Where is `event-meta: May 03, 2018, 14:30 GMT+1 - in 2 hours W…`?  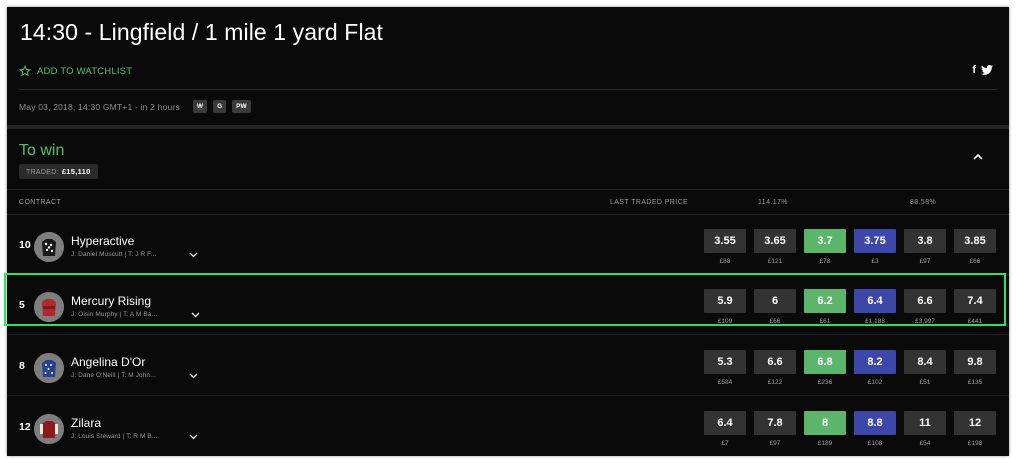 event-meta: May 03, 2018, 14:30 GMT+1 - in 2 hours W… is located at coordinates (136, 106).